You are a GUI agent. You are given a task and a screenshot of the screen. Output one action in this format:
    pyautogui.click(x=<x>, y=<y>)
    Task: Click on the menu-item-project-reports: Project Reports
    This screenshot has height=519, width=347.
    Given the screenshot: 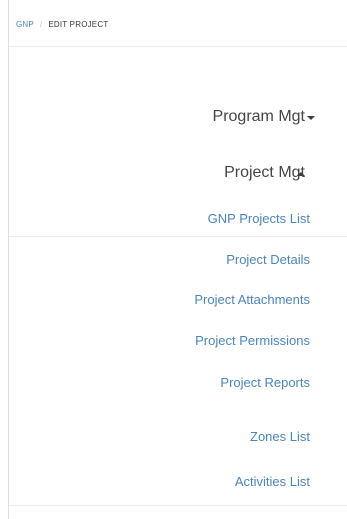 What is the action you would take?
    pyautogui.click(x=265, y=382)
    